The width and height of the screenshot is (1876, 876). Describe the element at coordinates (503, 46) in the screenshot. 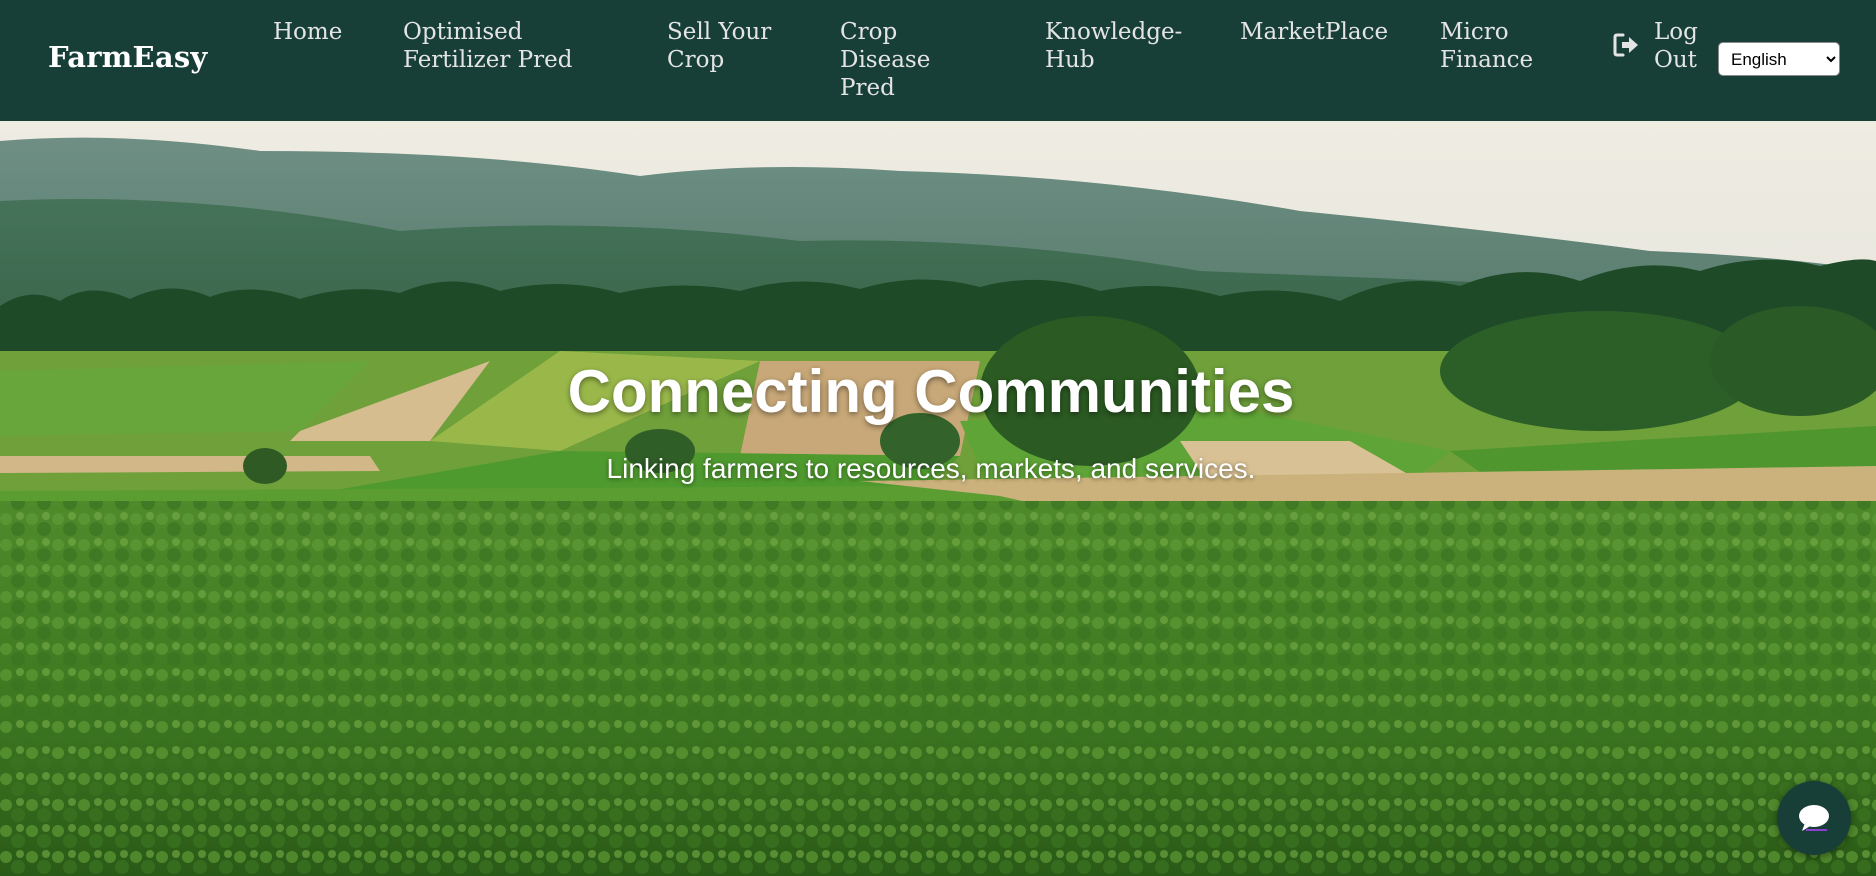

I see `nav-link-fertilizer-pred: Optimised Fertilizer Pred` at that location.